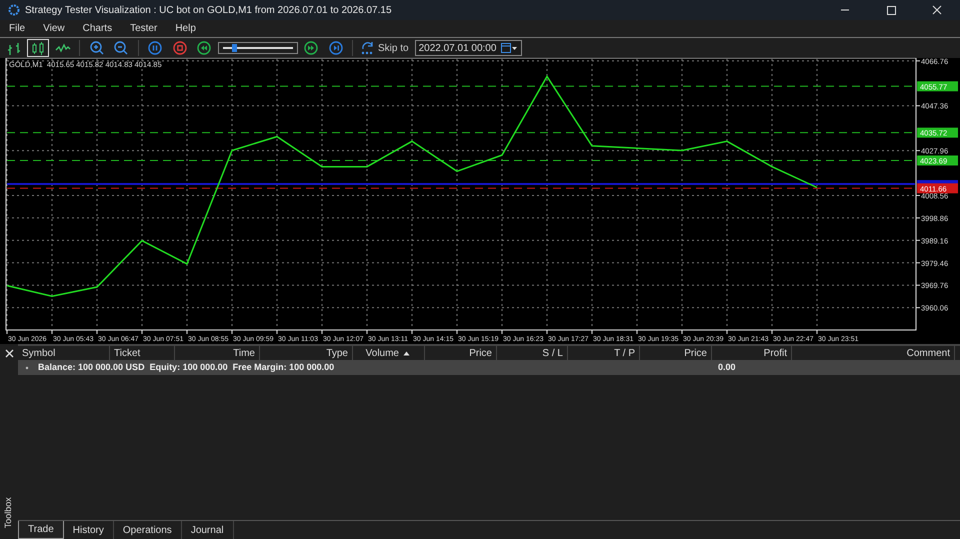 This screenshot has width=960, height=539. I want to click on date-field: 2022.07.01 00:00, so click(468, 48).